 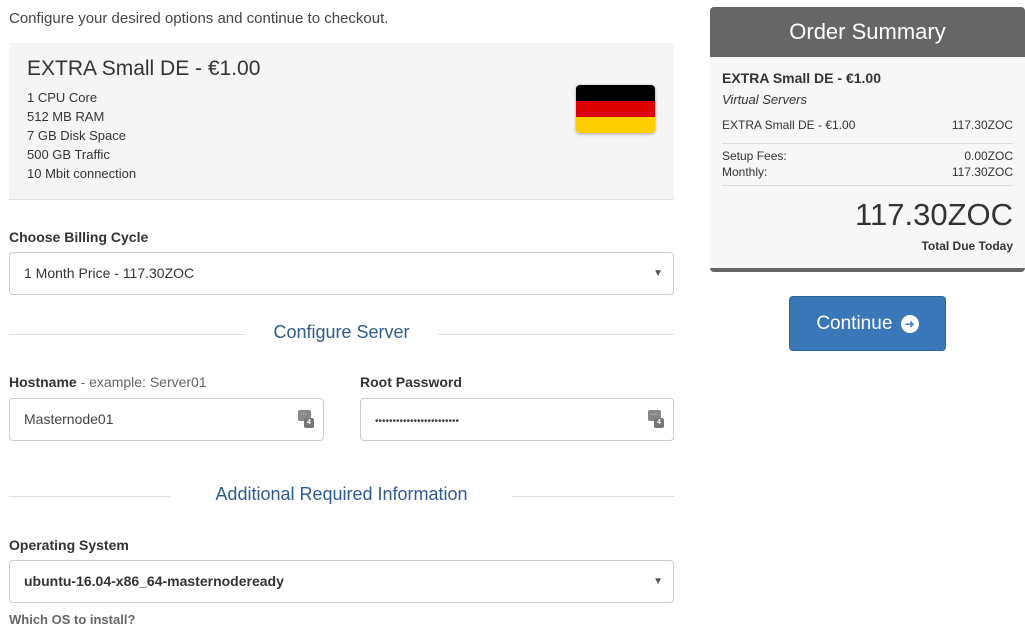 I want to click on summary-product-group: Virtual Servers, so click(x=765, y=99).